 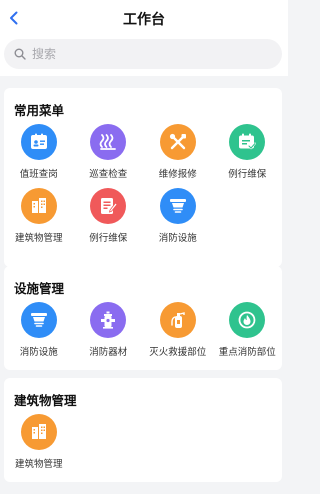 What do you see at coordinates (143, 442) in the screenshot?
I see `building-grid: 建筑物管理` at bounding box center [143, 442].